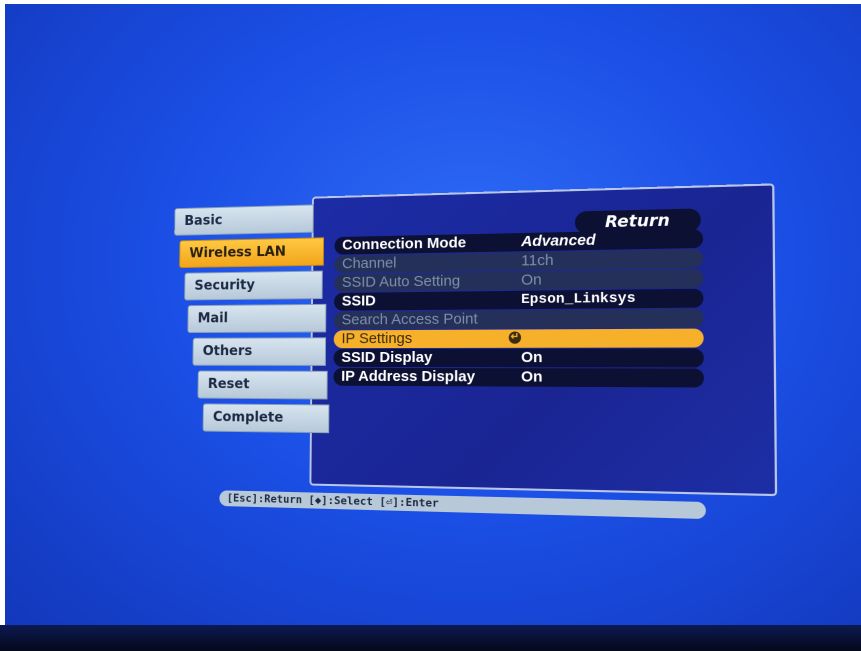 This screenshot has height=651, width=861. I want to click on setting-ssid: SSID Epson_Linksys, so click(519, 299).